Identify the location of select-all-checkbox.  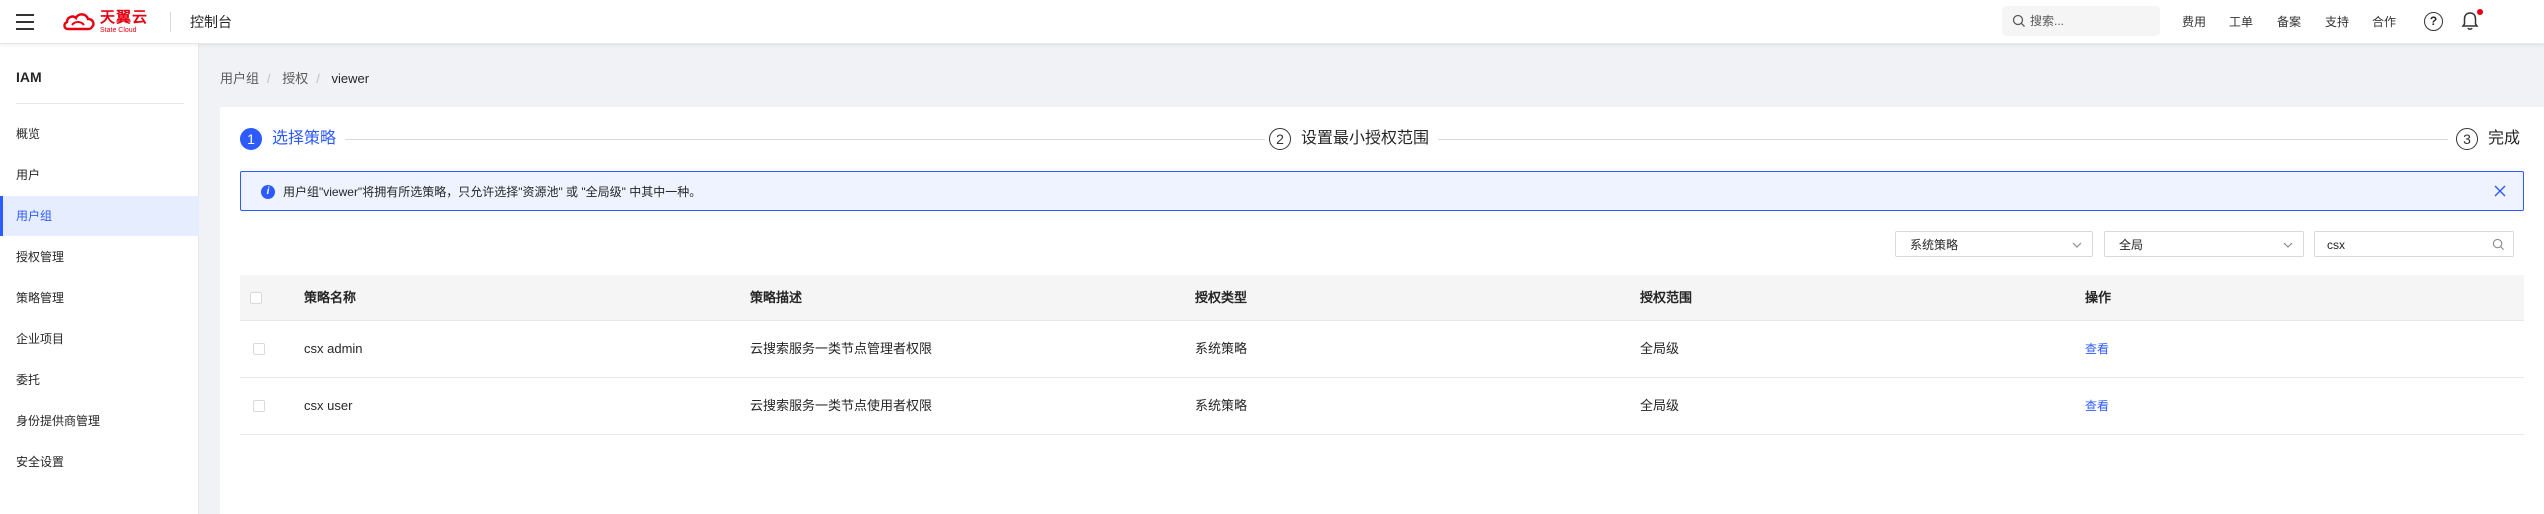
(256, 298).